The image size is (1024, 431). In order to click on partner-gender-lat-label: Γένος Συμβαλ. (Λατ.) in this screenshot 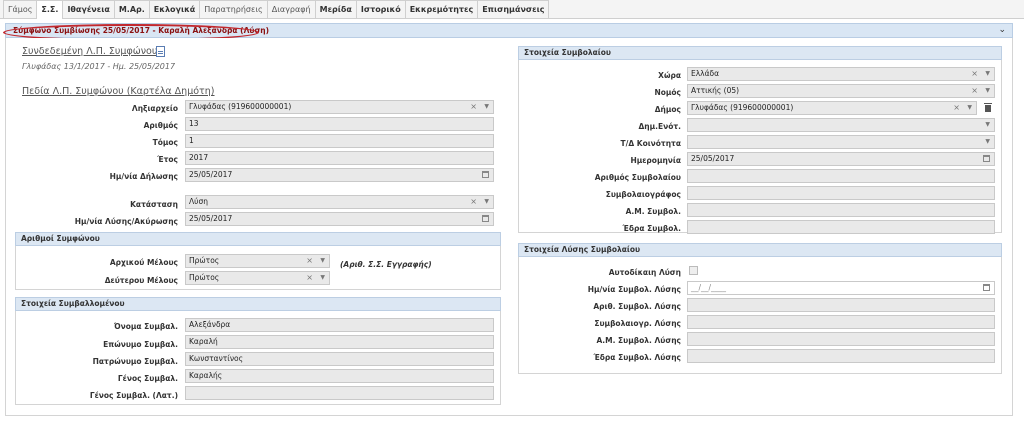, I will do `click(133, 395)`.